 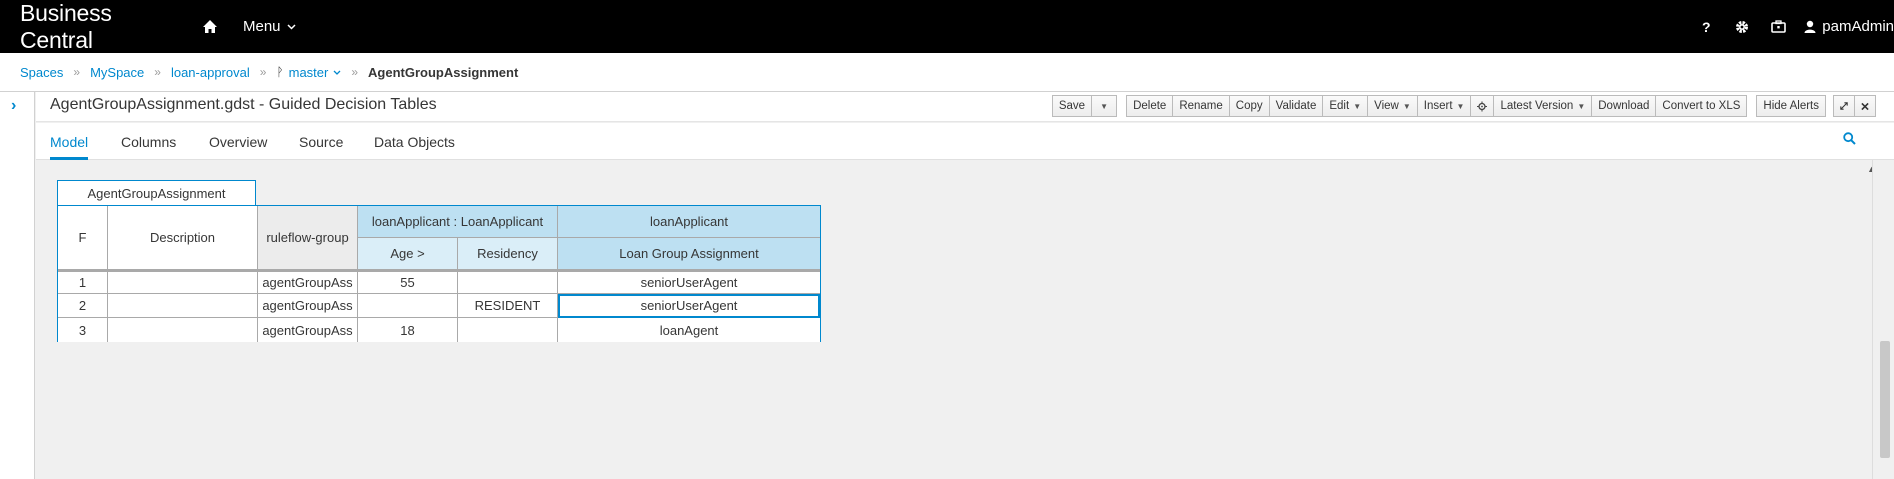 I want to click on home-icon, so click(x=210, y=26).